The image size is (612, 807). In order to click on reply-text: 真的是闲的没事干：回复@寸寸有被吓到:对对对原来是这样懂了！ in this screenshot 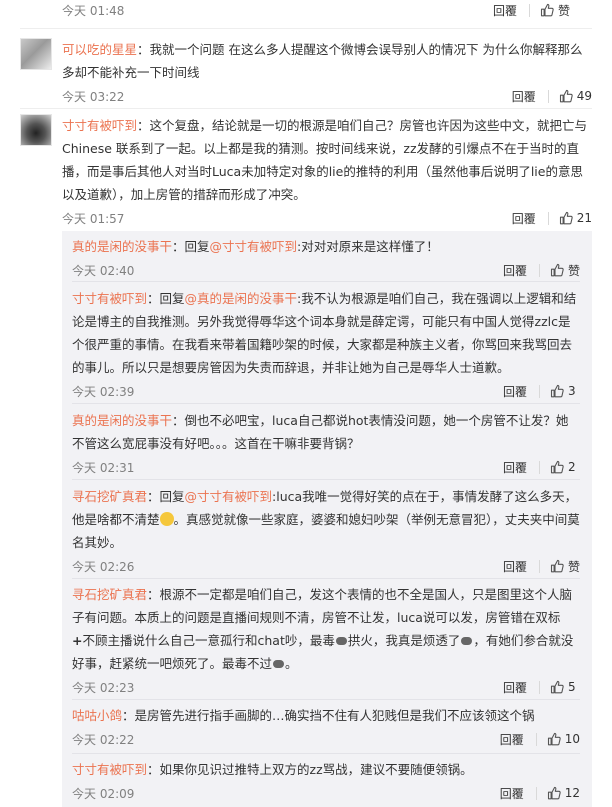, I will do `click(255, 246)`.